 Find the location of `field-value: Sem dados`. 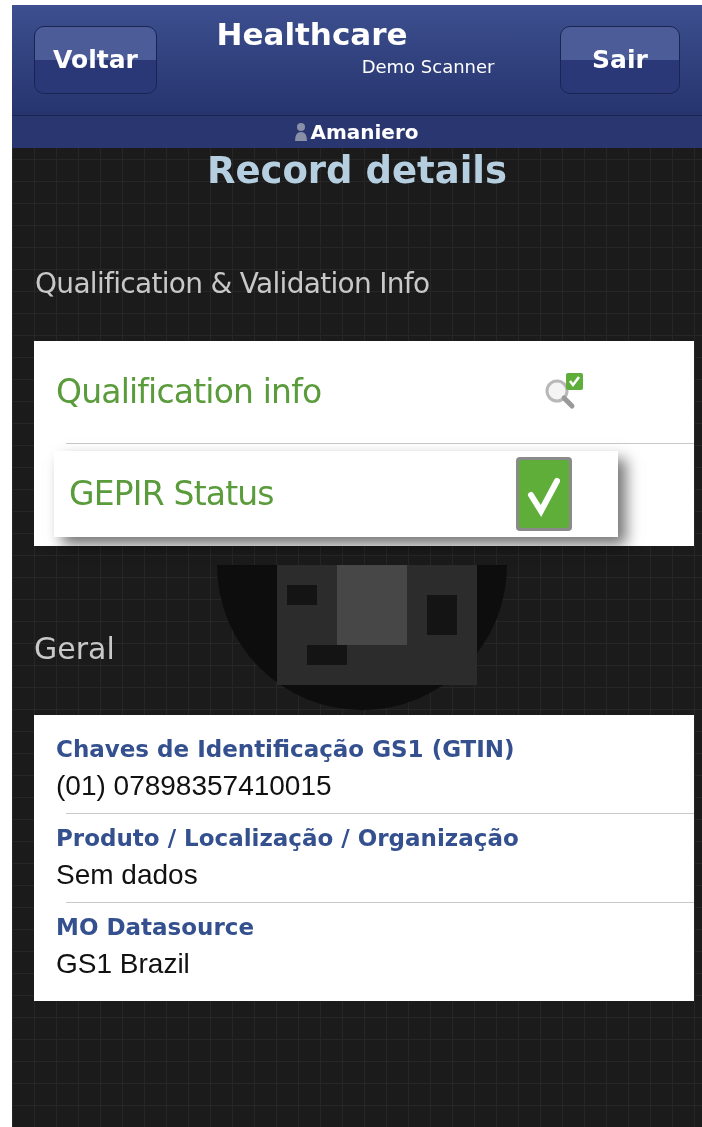

field-value: Sem dados is located at coordinates (127, 875).